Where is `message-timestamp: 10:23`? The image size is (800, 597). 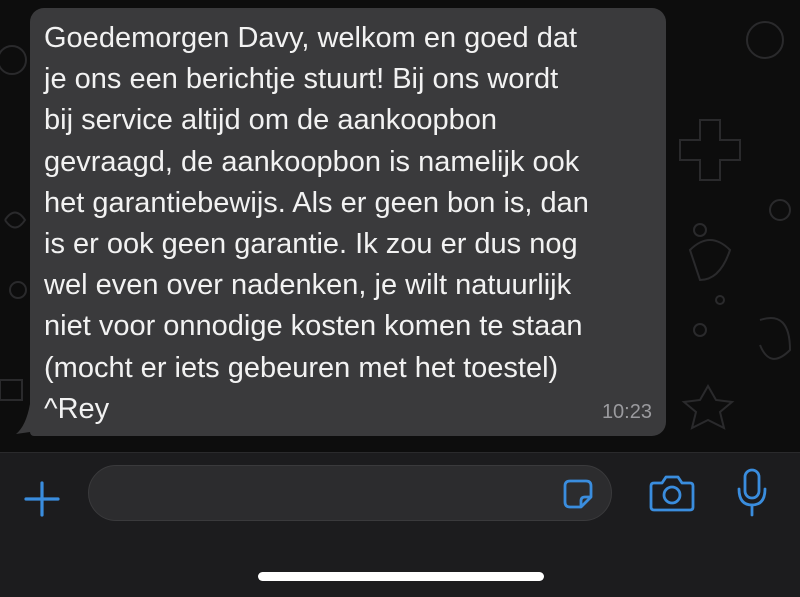
message-timestamp: 10:23 is located at coordinates (626, 412).